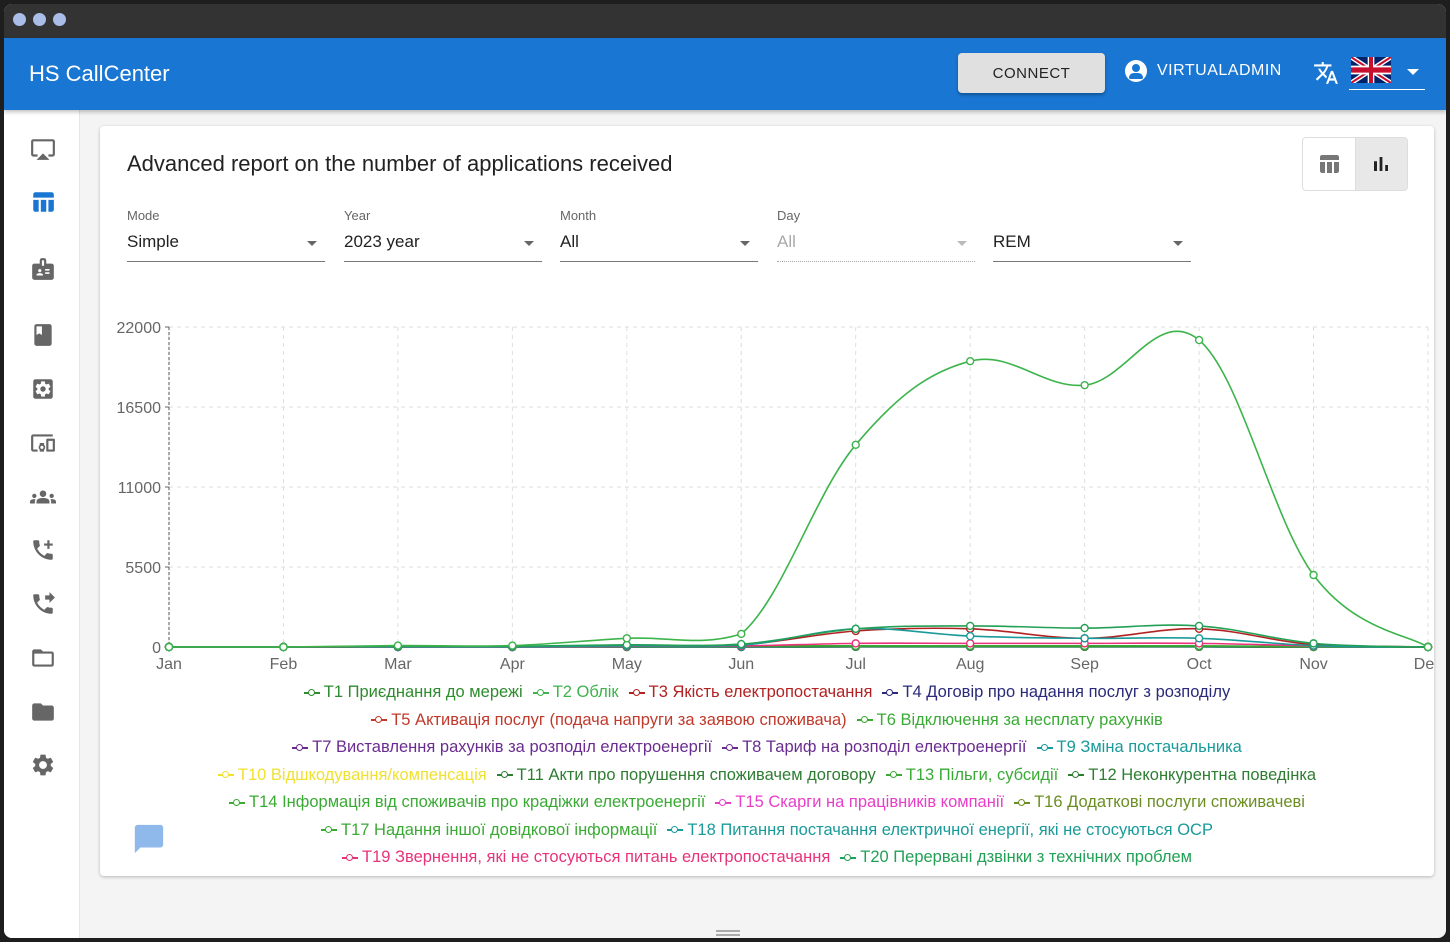 This screenshot has width=1450, height=942. Describe the element at coordinates (1387, 72) in the screenshot. I see `language-select` at that location.